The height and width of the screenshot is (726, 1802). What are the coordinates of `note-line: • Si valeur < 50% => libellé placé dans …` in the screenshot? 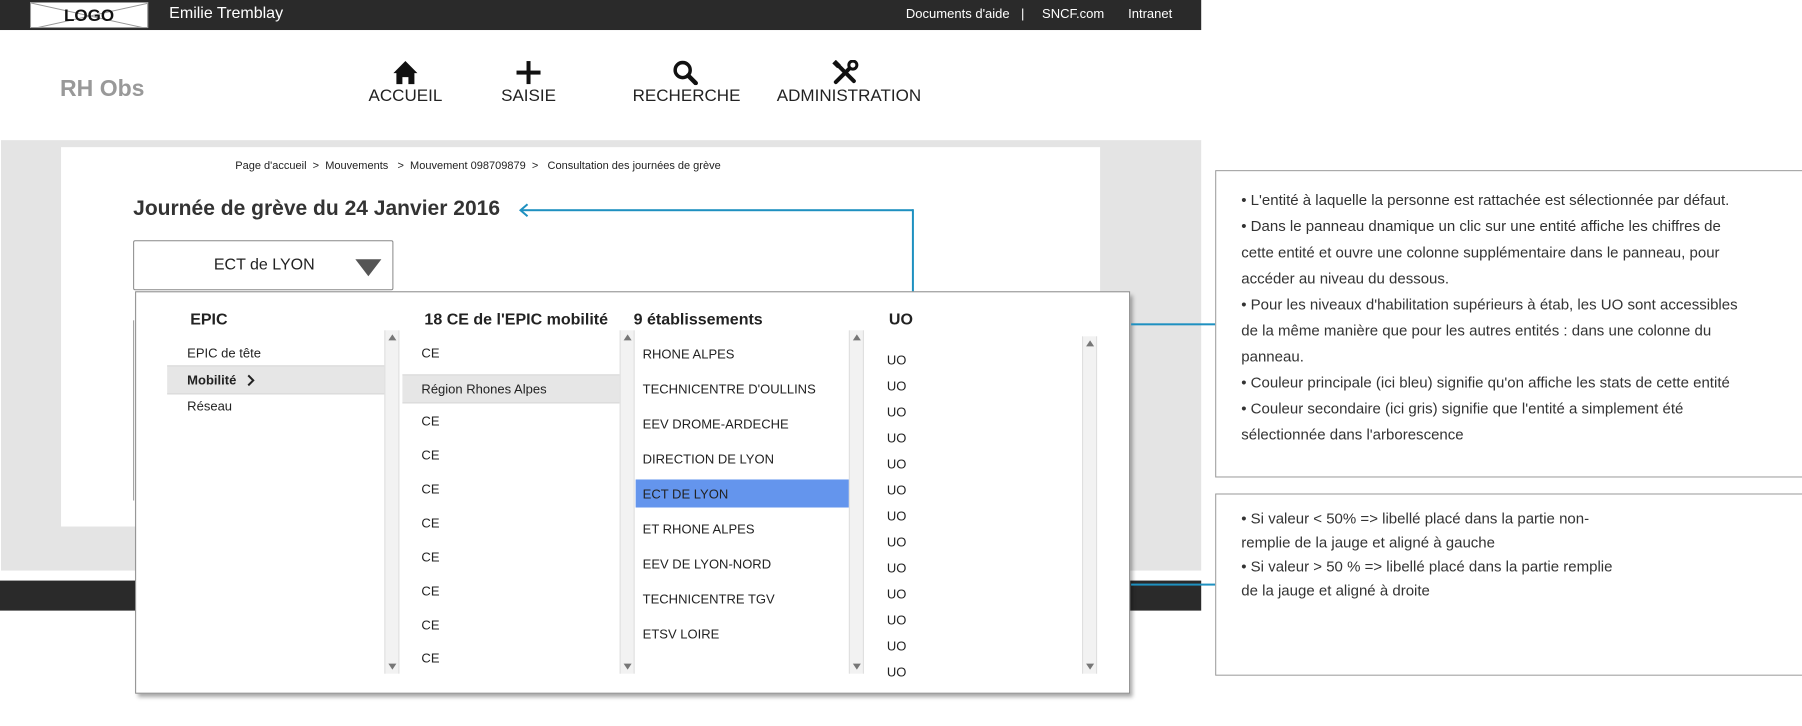 It's located at (1415, 519).